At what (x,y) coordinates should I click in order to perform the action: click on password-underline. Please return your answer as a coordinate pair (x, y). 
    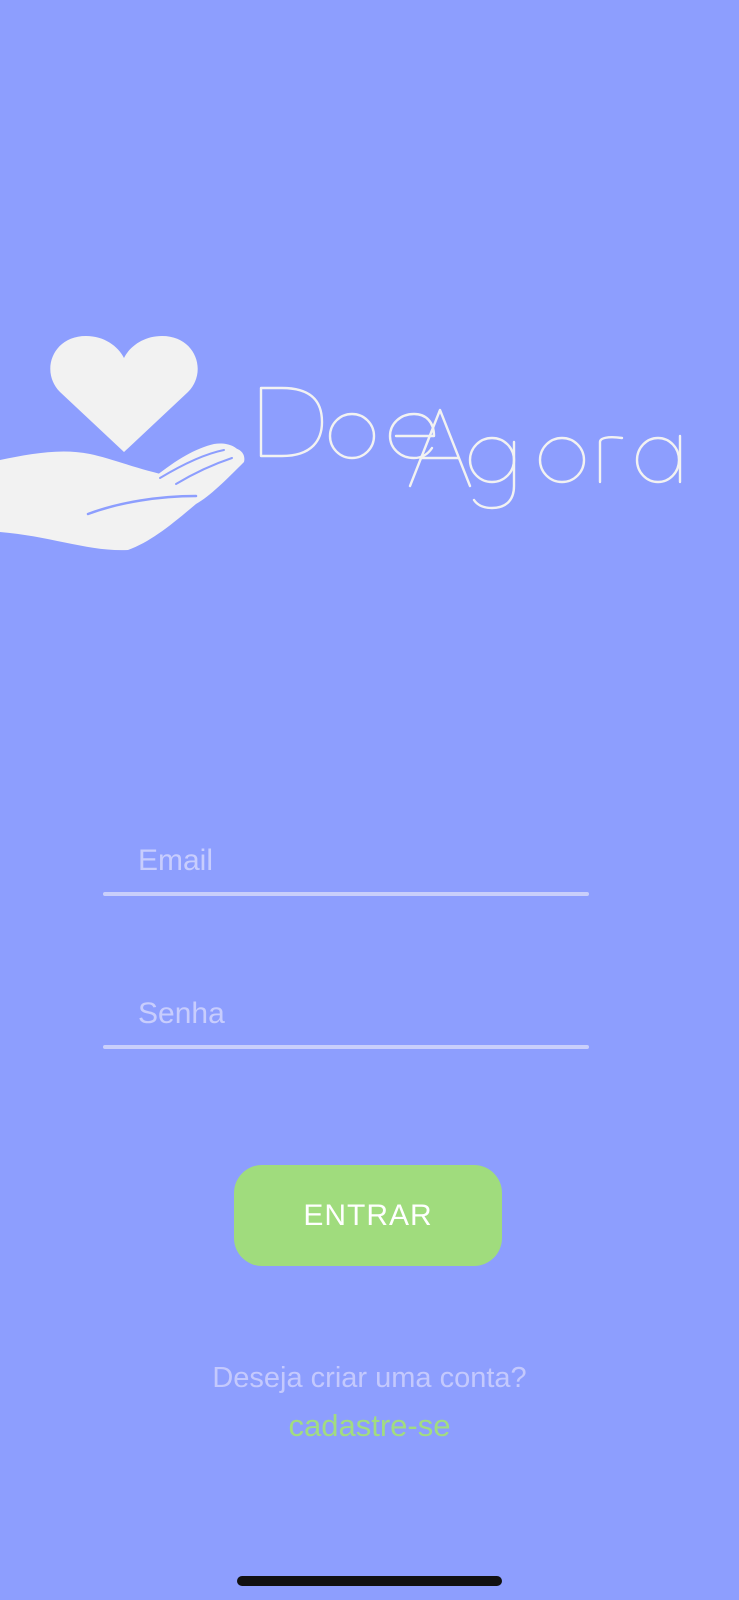
    Looking at the image, I should click on (346, 1047).